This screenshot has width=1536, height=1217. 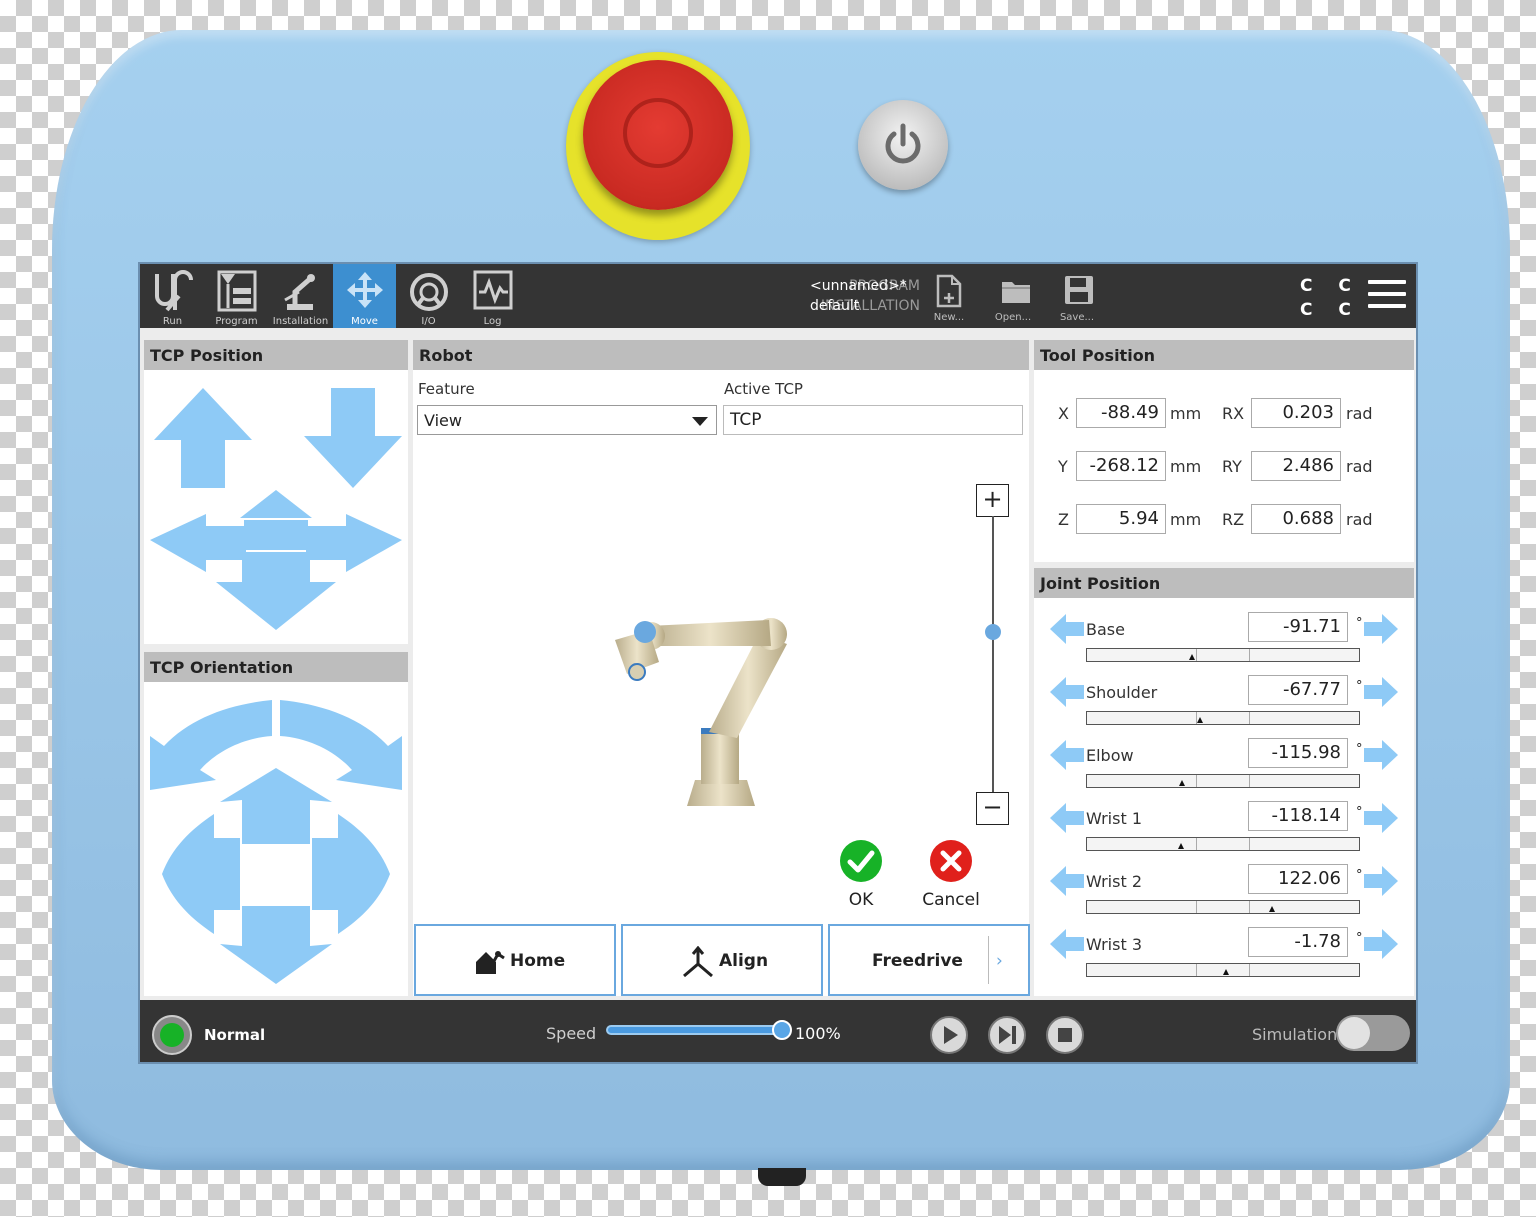 What do you see at coordinates (1233, 519) in the screenshot?
I see `axis-label: RZ` at bounding box center [1233, 519].